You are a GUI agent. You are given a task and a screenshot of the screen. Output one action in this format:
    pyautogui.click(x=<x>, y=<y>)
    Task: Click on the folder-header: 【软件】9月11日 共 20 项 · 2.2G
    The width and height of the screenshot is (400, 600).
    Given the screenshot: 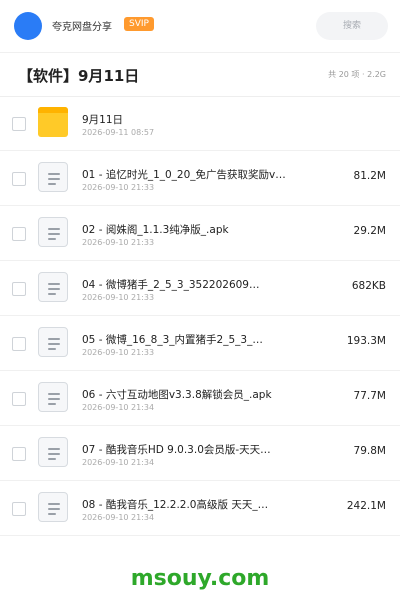 What is the action you would take?
    pyautogui.click(x=200, y=74)
    